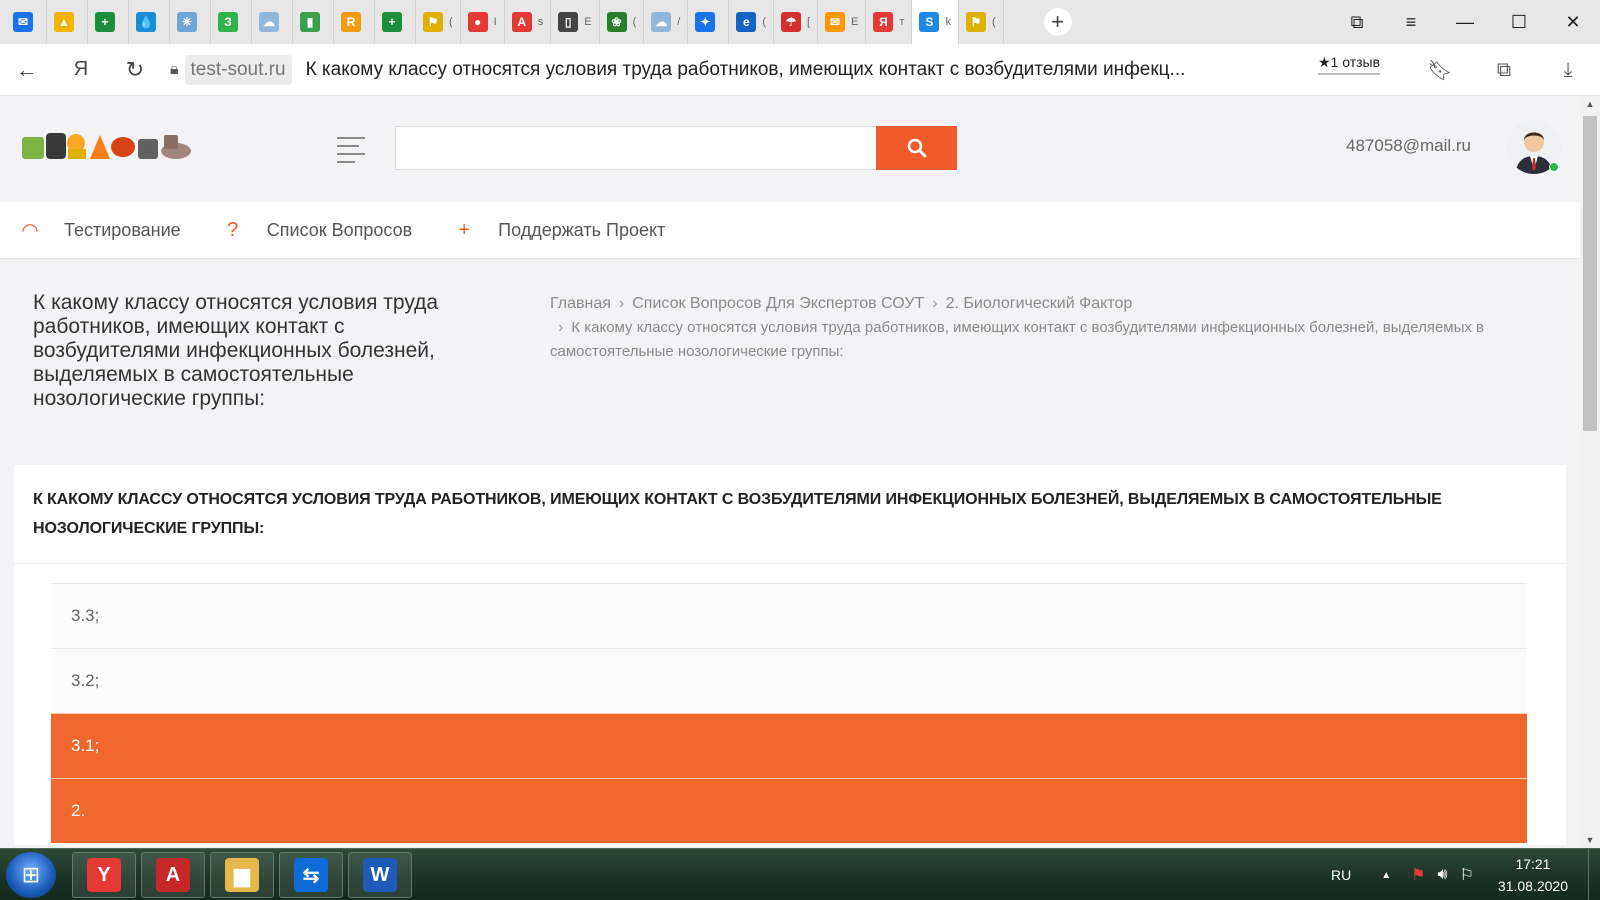 The width and height of the screenshot is (1600, 900). I want to click on close-window-button: ✕, so click(1573, 22).